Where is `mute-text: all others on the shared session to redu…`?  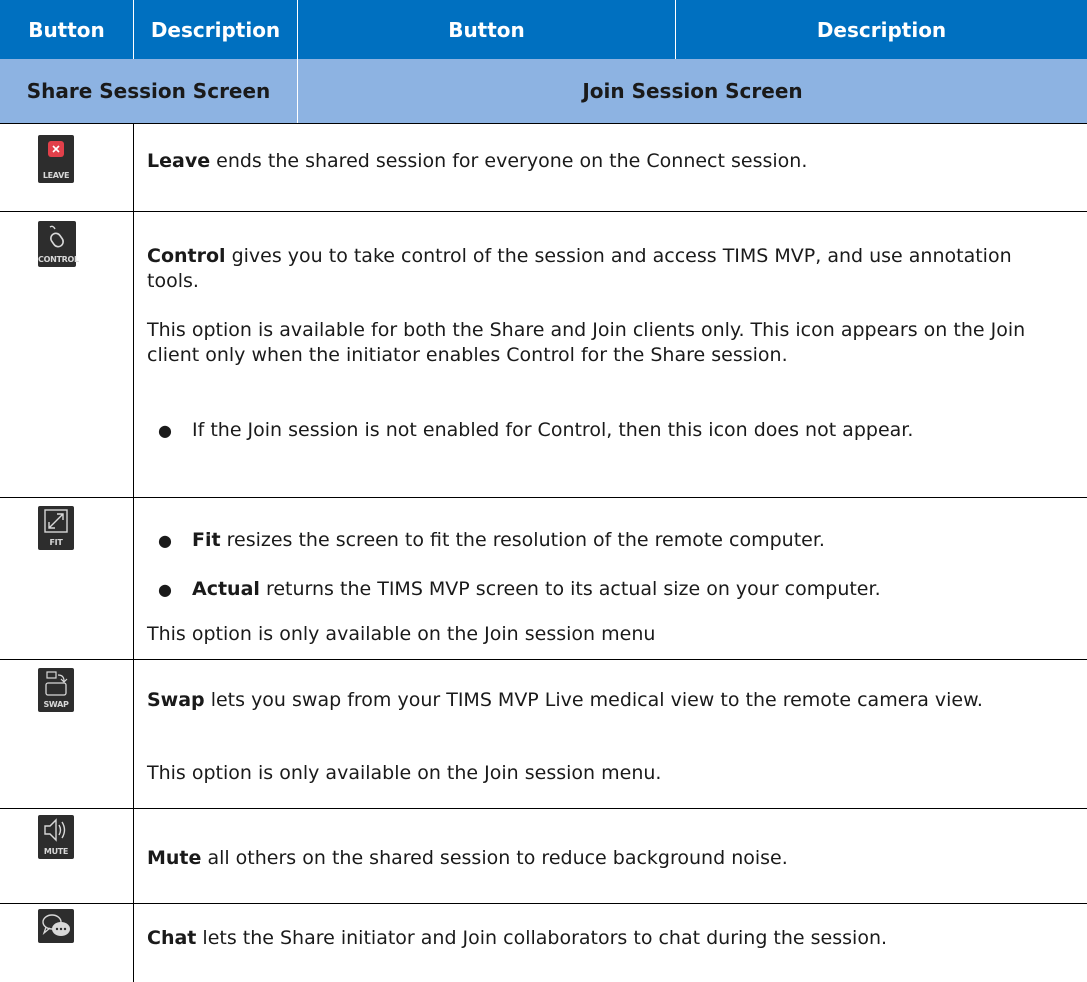 mute-text: all others on the shared session to redu… is located at coordinates (494, 858).